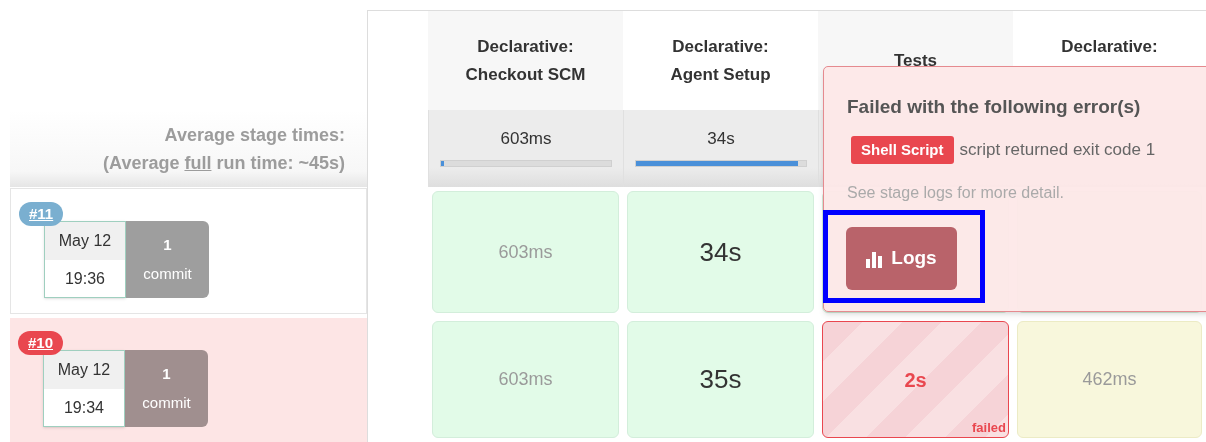  I want to click on stage-cell: 462ms, so click(1109, 379).